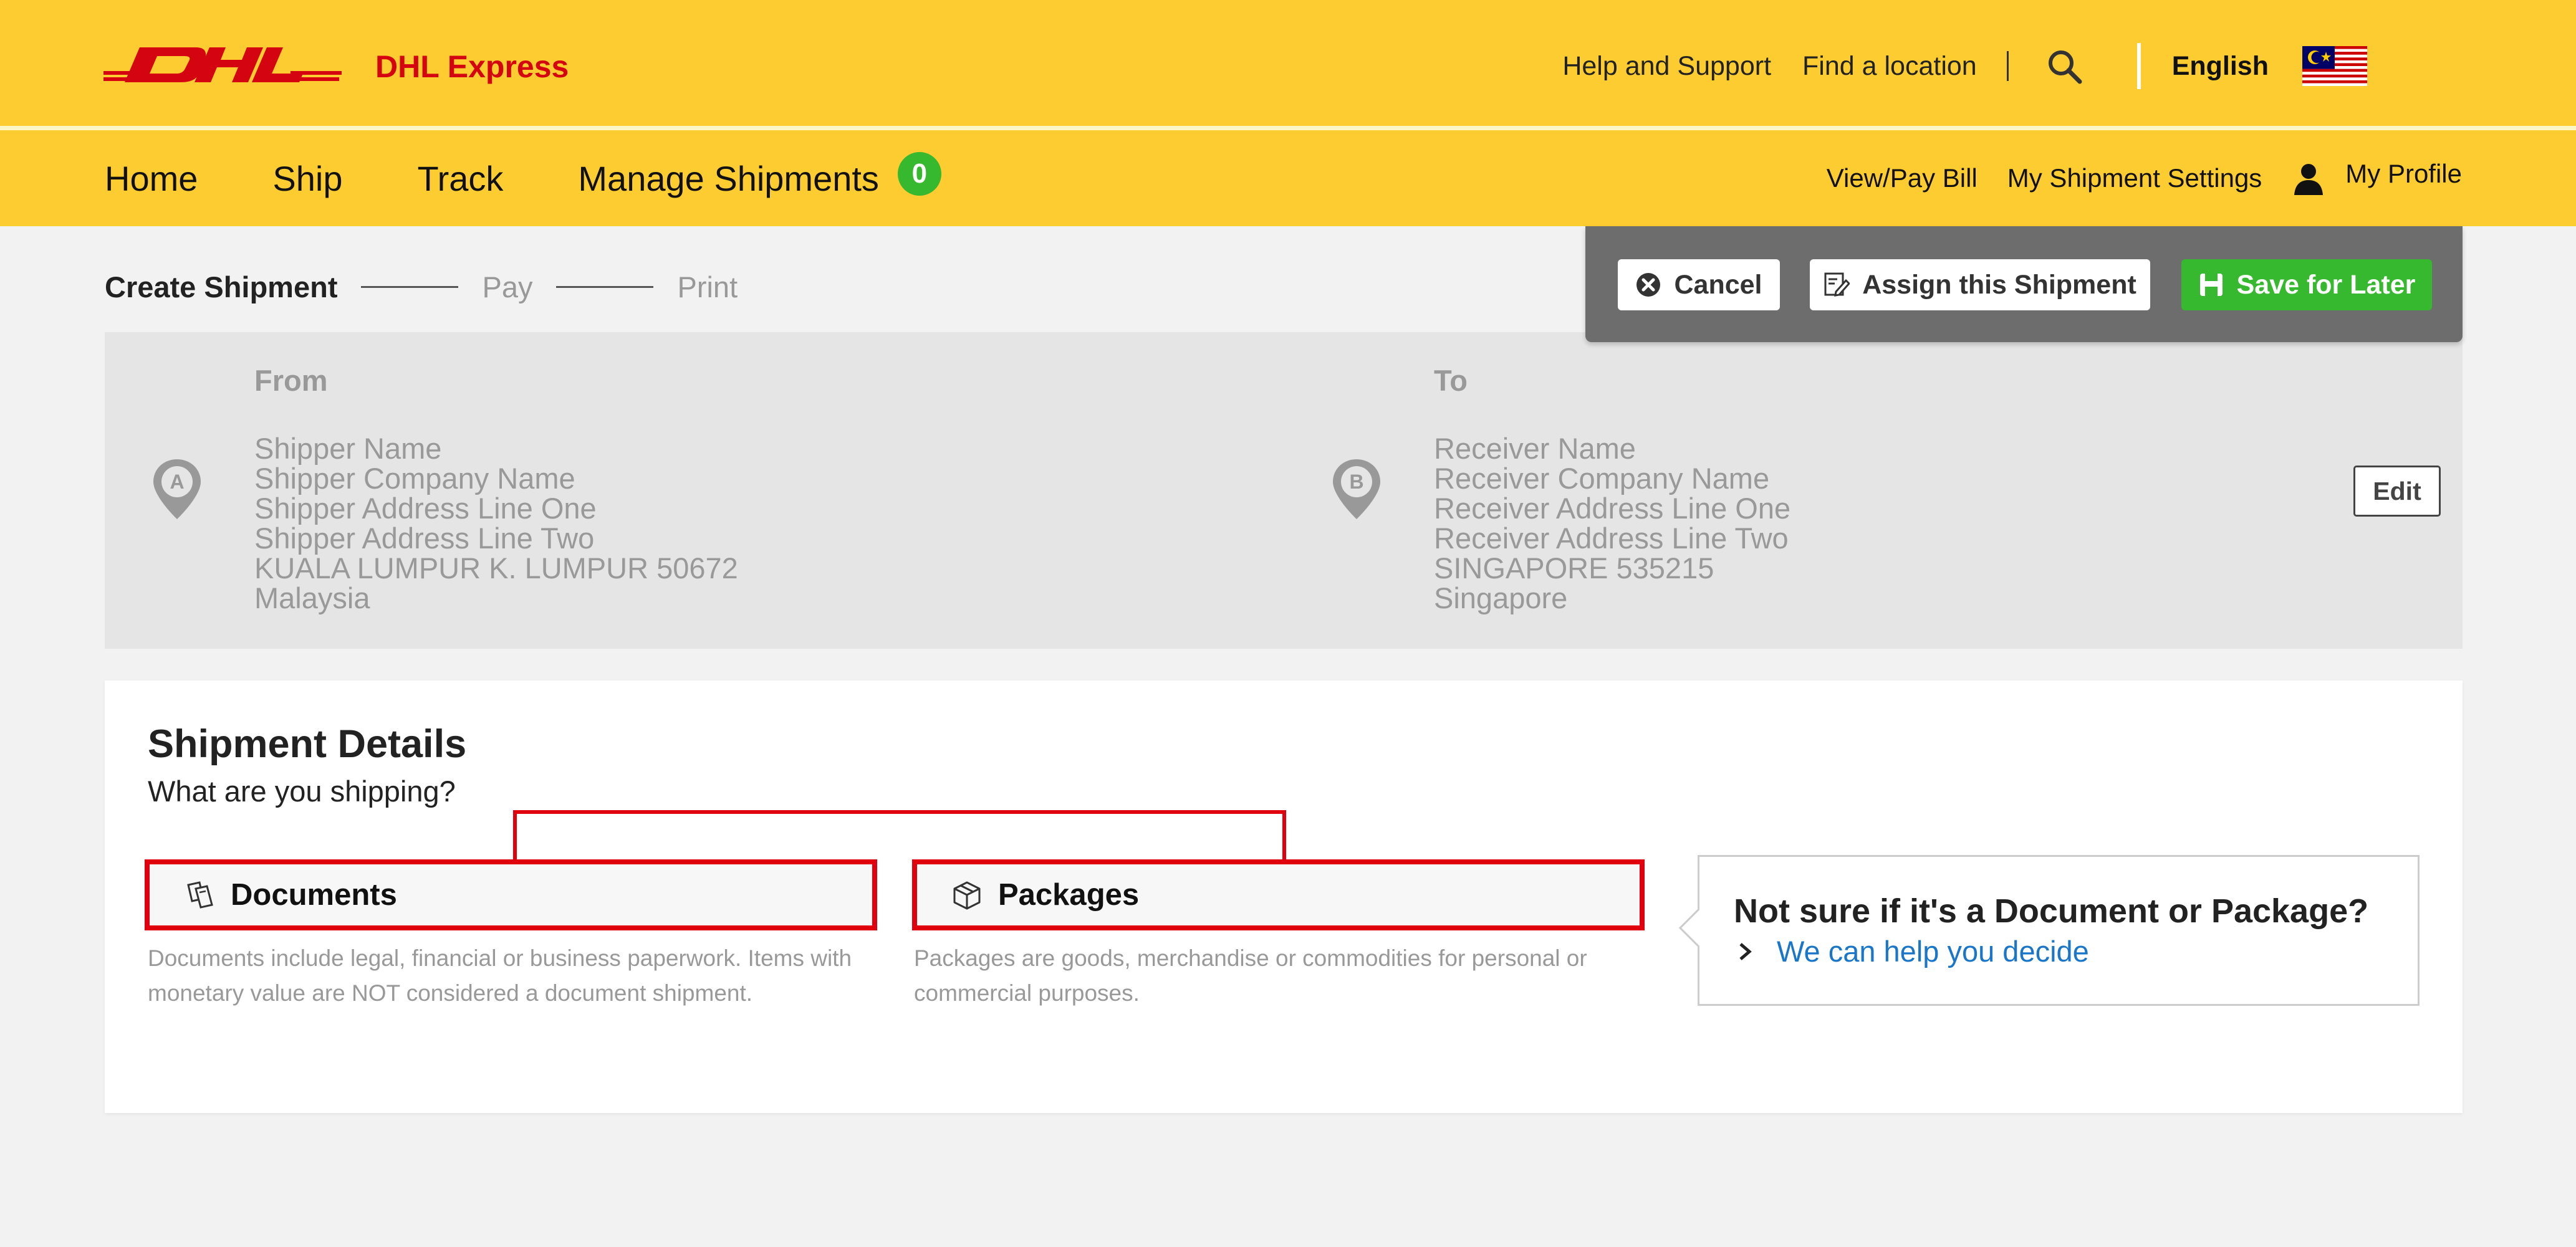  I want to click on save-icon, so click(2211, 285).